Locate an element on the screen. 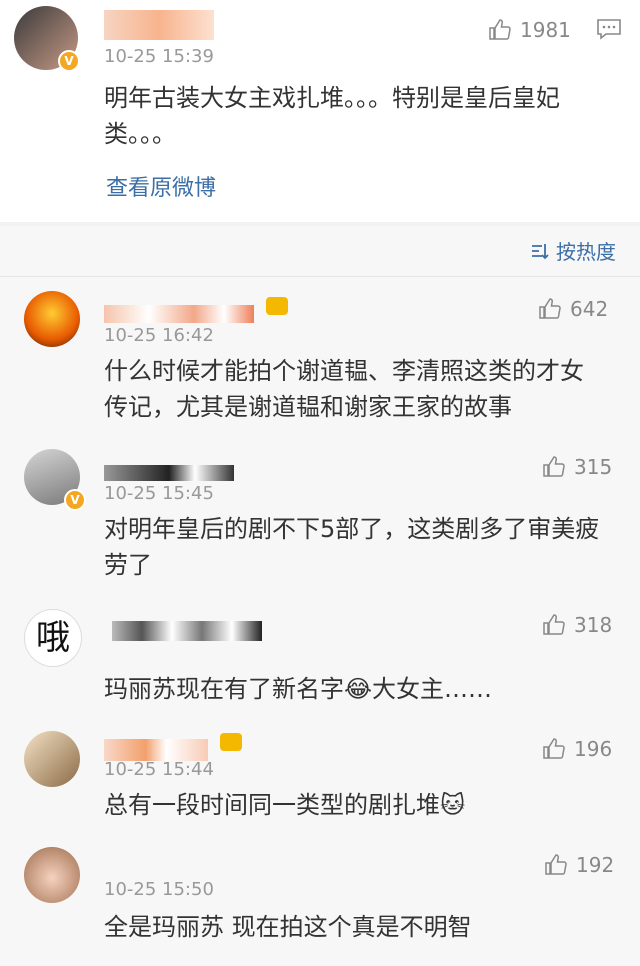 This screenshot has width=640, height=966. post-time: 10-25 15:39 is located at coordinates (159, 56).